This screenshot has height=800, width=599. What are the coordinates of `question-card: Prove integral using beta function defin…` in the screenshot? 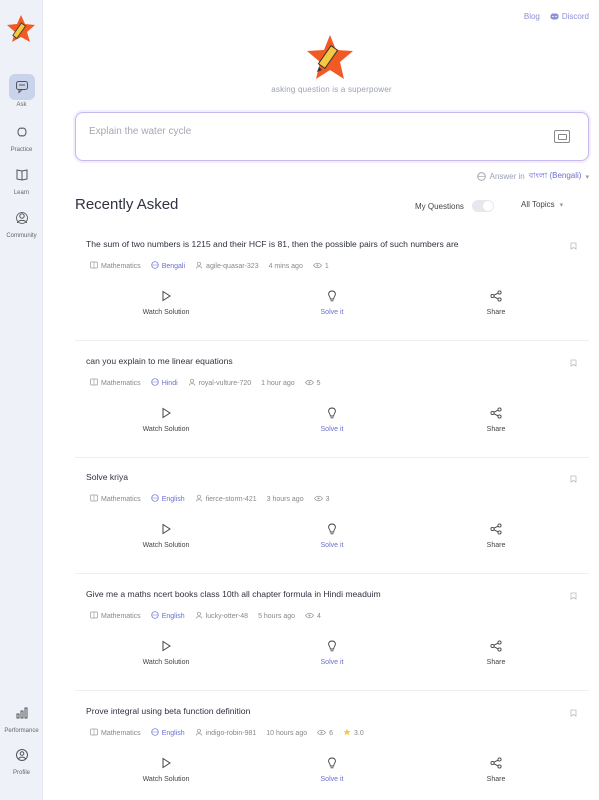 It's located at (332, 750).